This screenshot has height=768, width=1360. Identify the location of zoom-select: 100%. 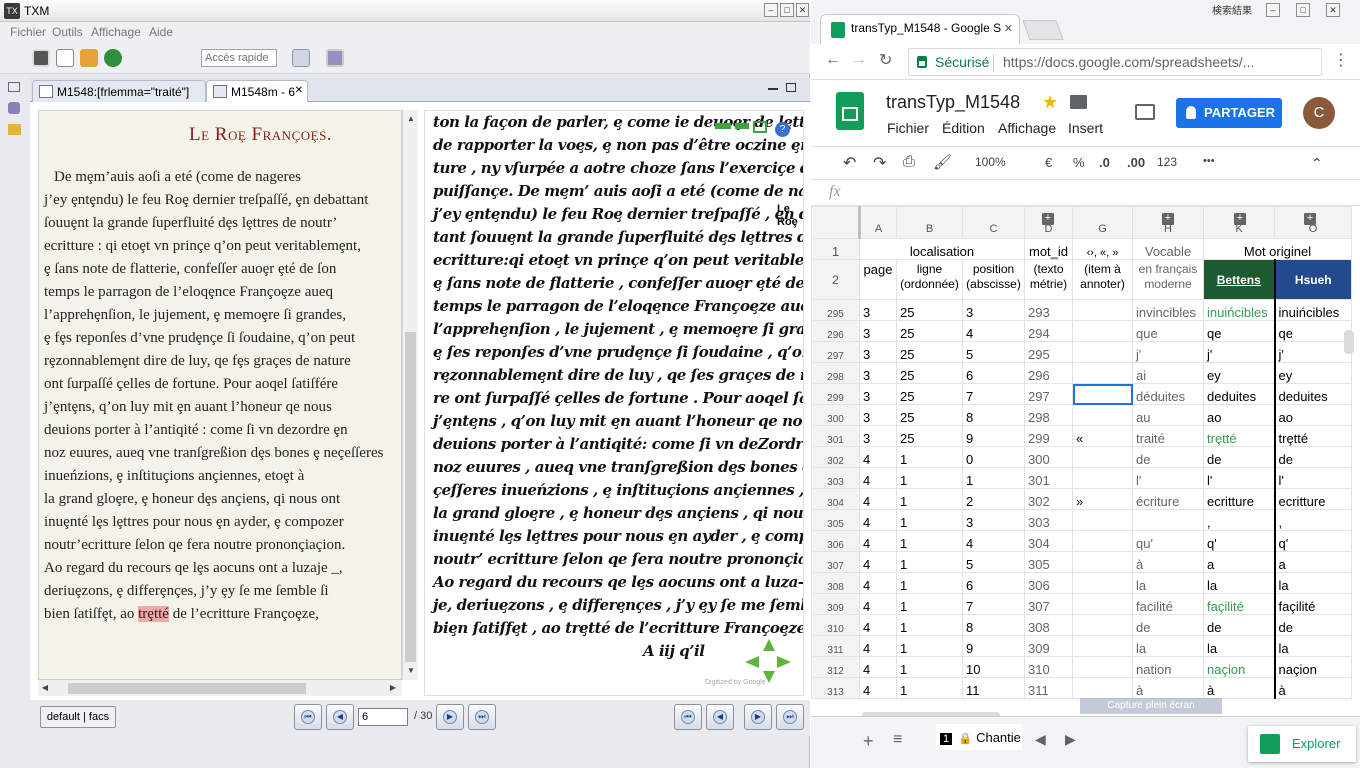
(990, 162).